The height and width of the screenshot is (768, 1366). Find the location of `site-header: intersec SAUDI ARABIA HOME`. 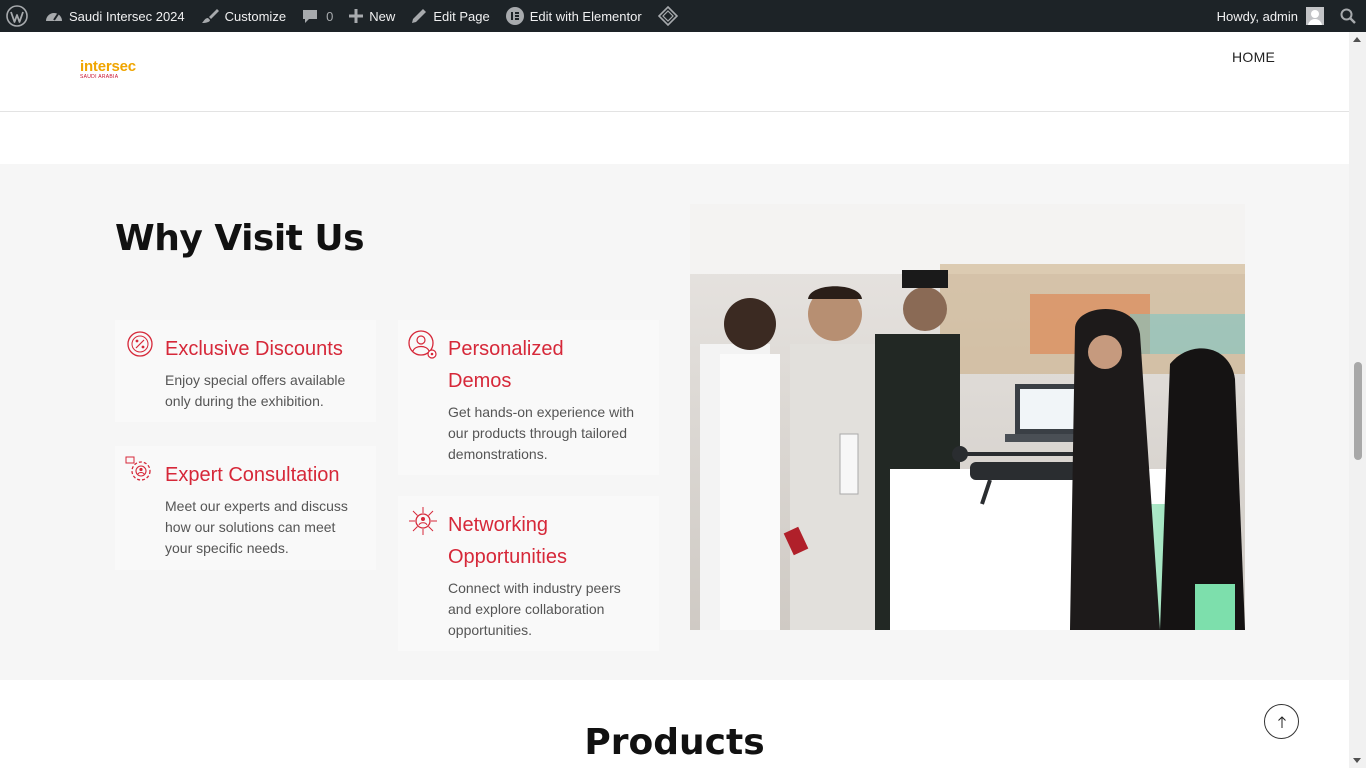

site-header: intersec SAUDI ARABIA HOME is located at coordinates (674, 72).